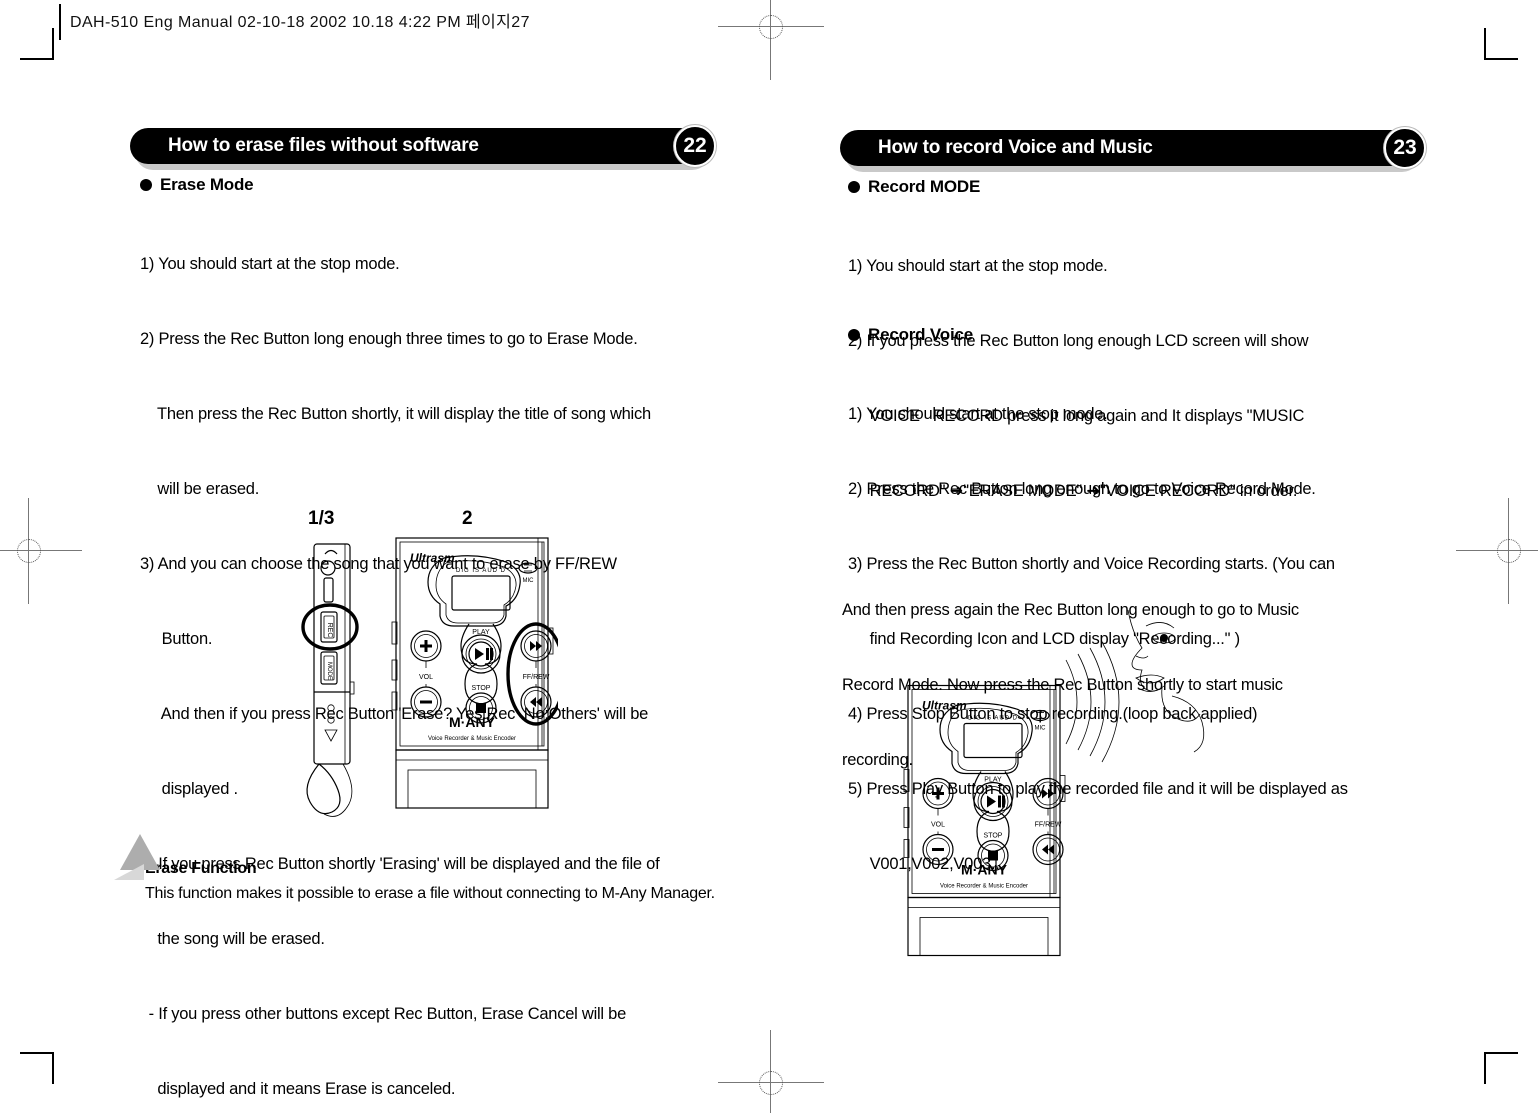 This screenshot has width=1538, height=1113. I want to click on crop-mark-bottom-right-h, so click(1502, 1053).